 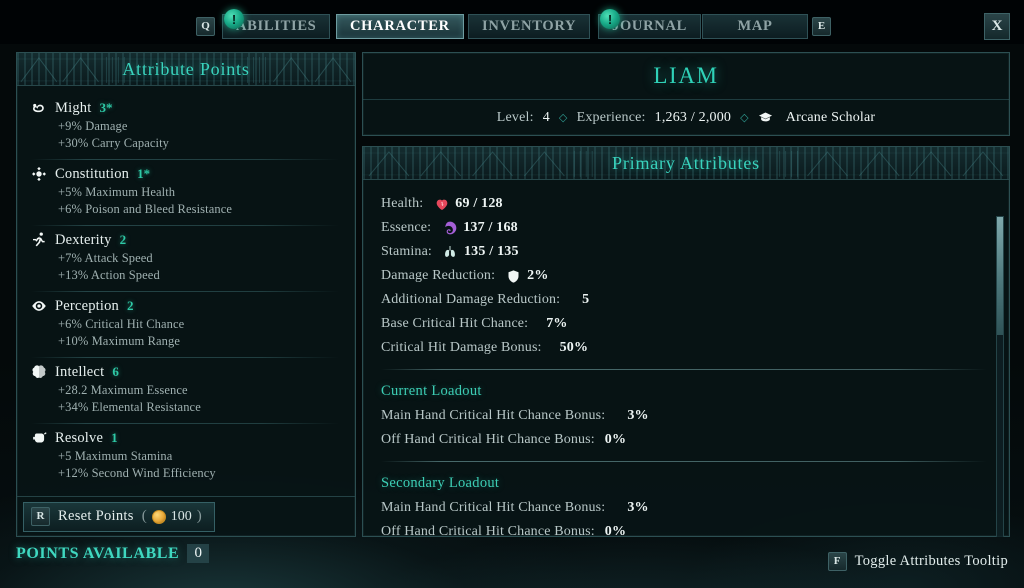 What do you see at coordinates (144, 516) in the screenshot?
I see `paren-open: (` at bounding box center [144, 516].